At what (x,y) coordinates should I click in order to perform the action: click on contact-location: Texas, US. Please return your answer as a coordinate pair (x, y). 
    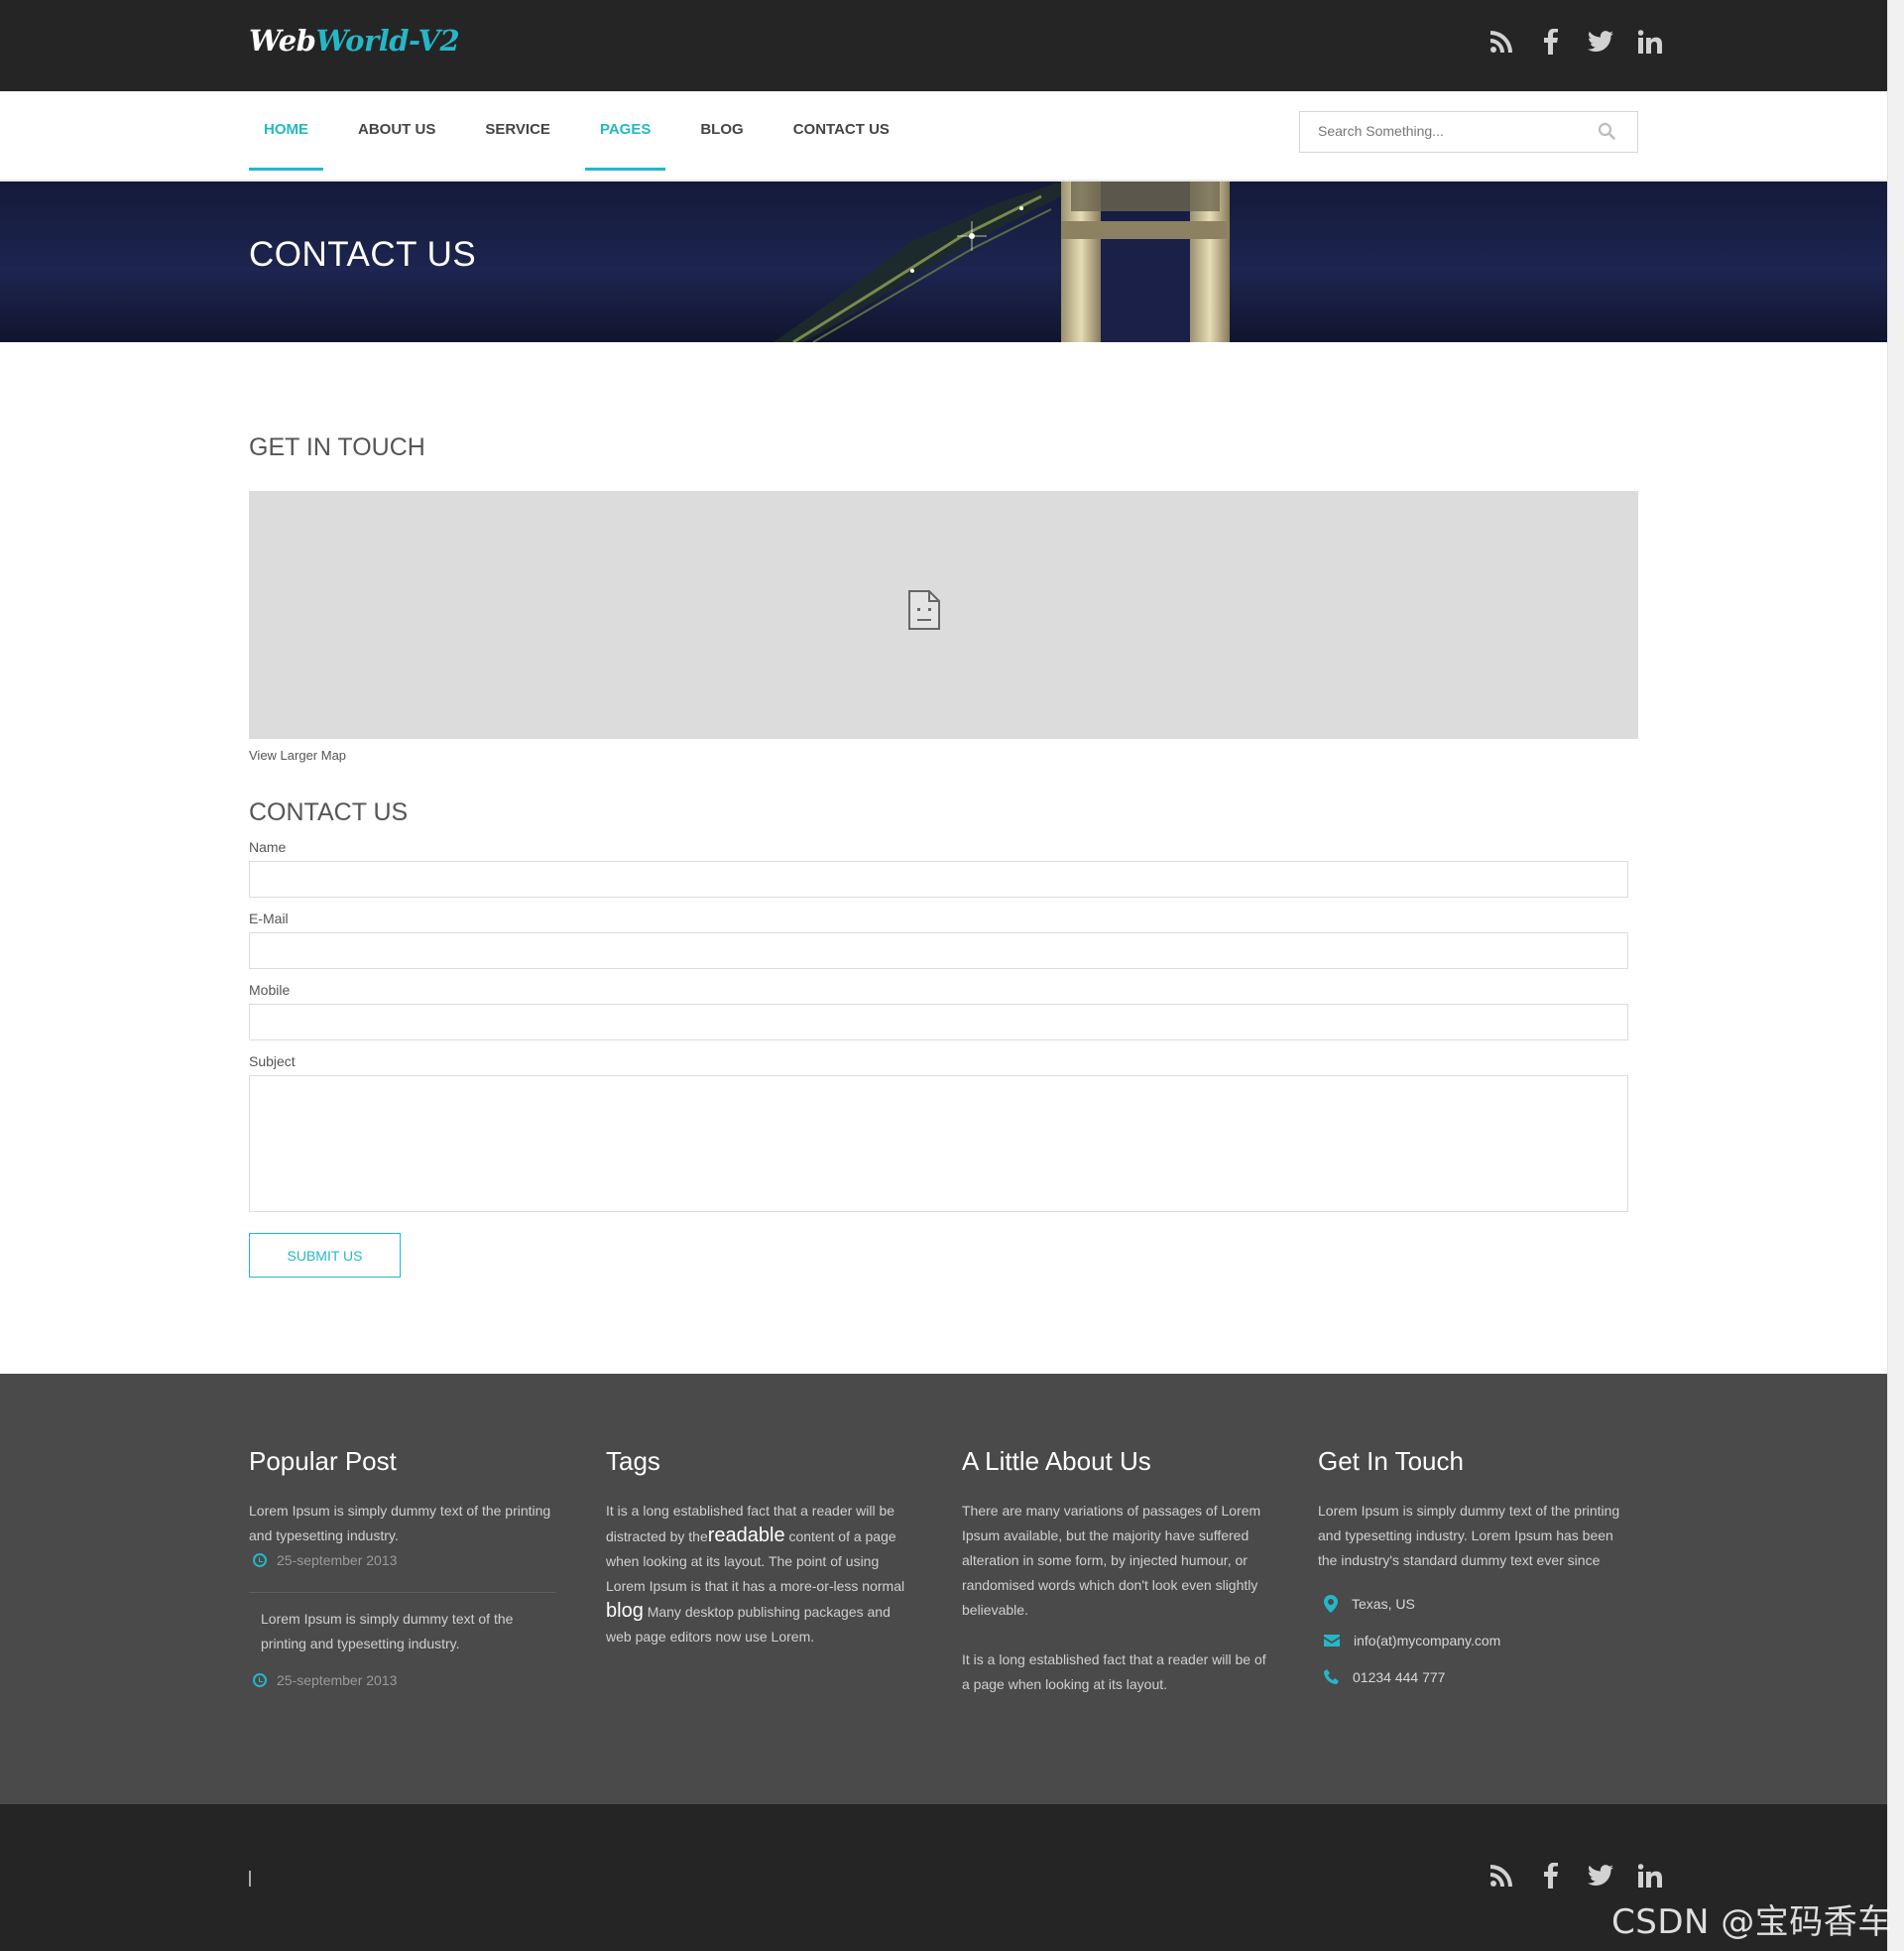
    Looking at the image, I should click on (1471, 1603).